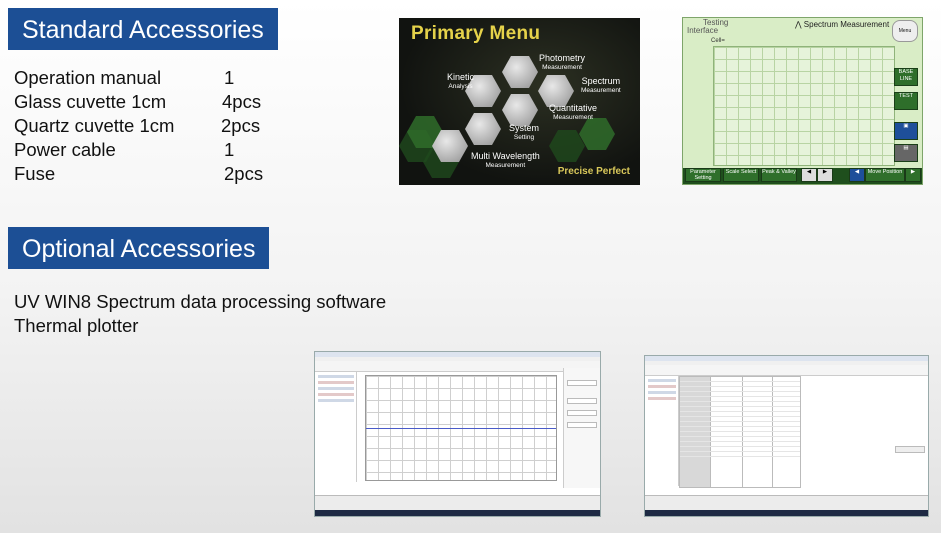 The width and height of the screenshot is (941, 533). What do you see at coordinates (906, 153) in the screenshot?
I see `print-icon: ▤` at bounding box center [906, 153].